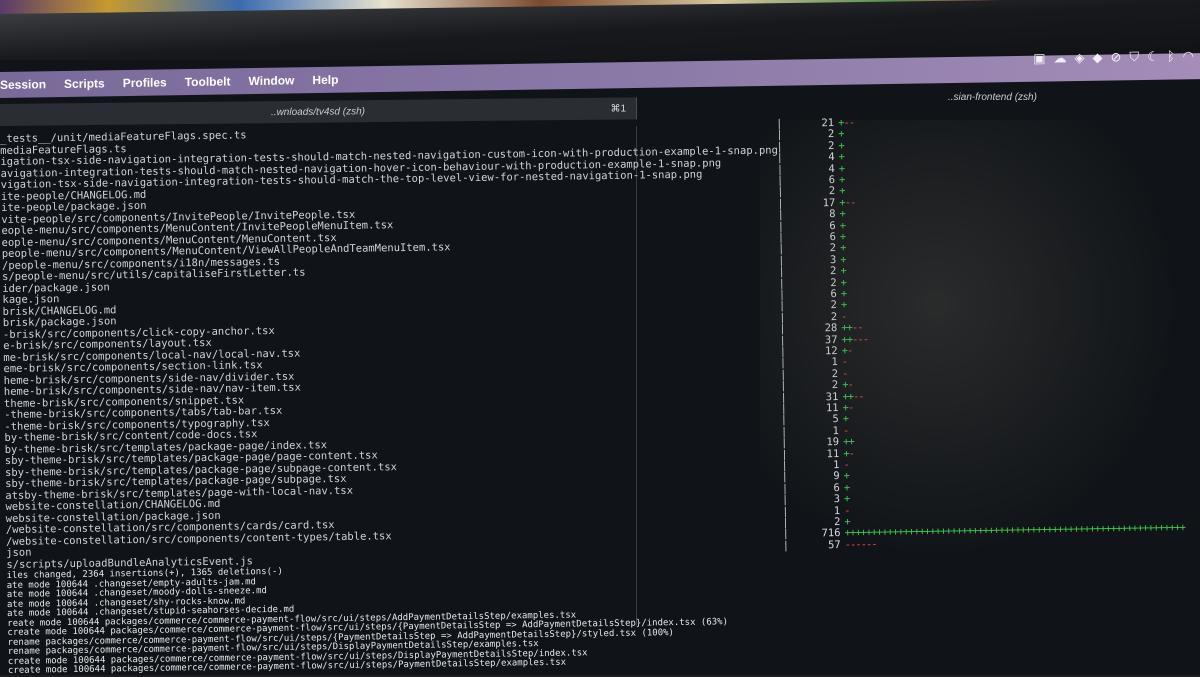 The width and height of the screenshot is (1200, 677). Describe the element at coordinates (272, 80) in the screenshot. I see `menu-window: Window` at that location.